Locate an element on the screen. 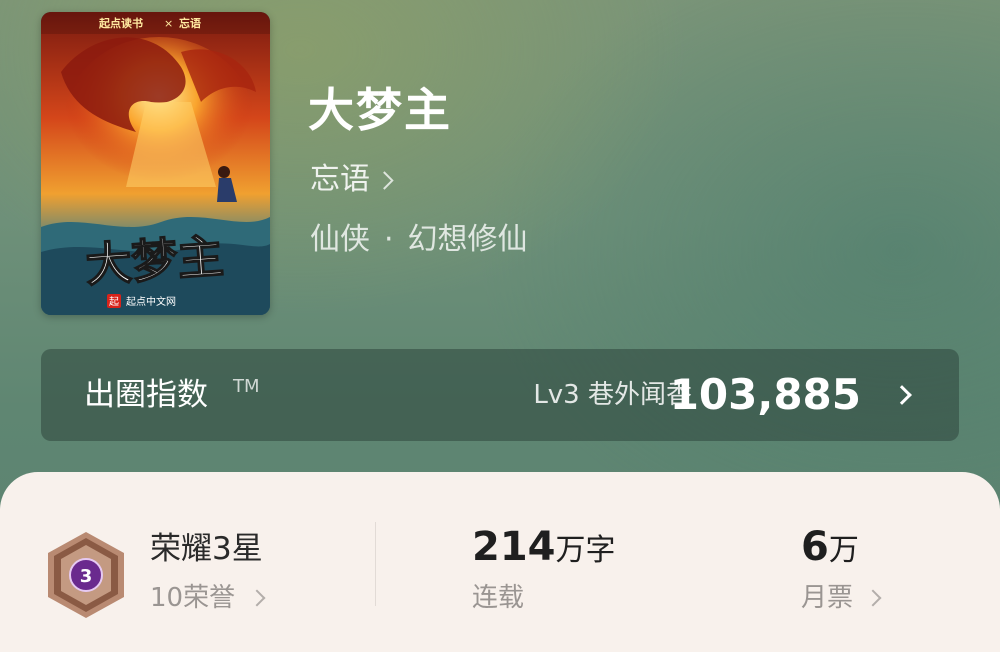 The height and width of the screenshot is (652, 1000). author-name: 忘语 is located at coordinates (340, 179).